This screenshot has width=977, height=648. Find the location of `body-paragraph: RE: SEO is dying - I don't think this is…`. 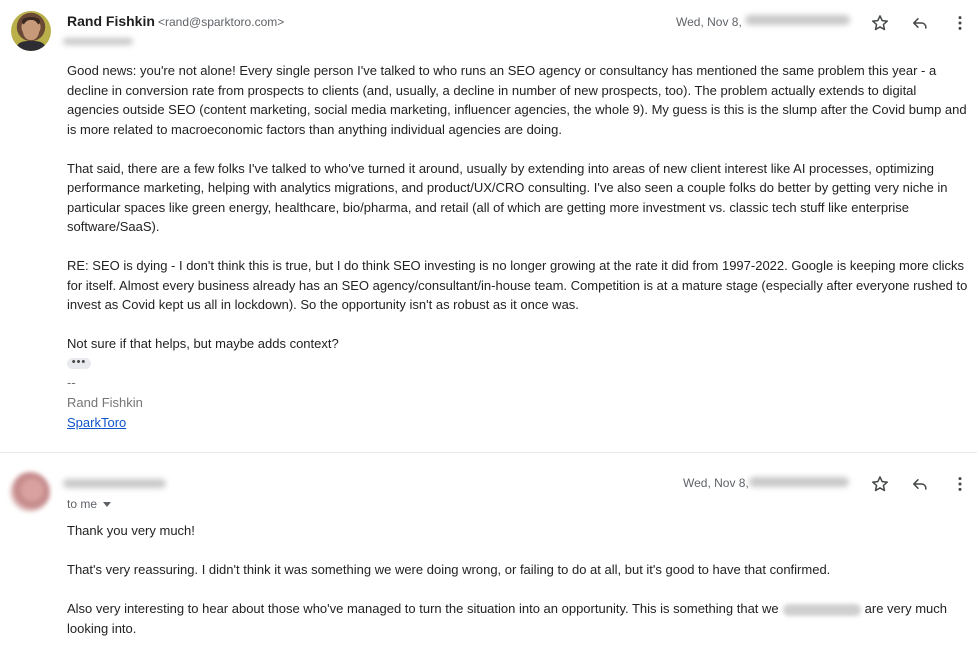

body-paragraph: RE: SEO is dying - I don't think this is… is located at coordinates (517, 285).